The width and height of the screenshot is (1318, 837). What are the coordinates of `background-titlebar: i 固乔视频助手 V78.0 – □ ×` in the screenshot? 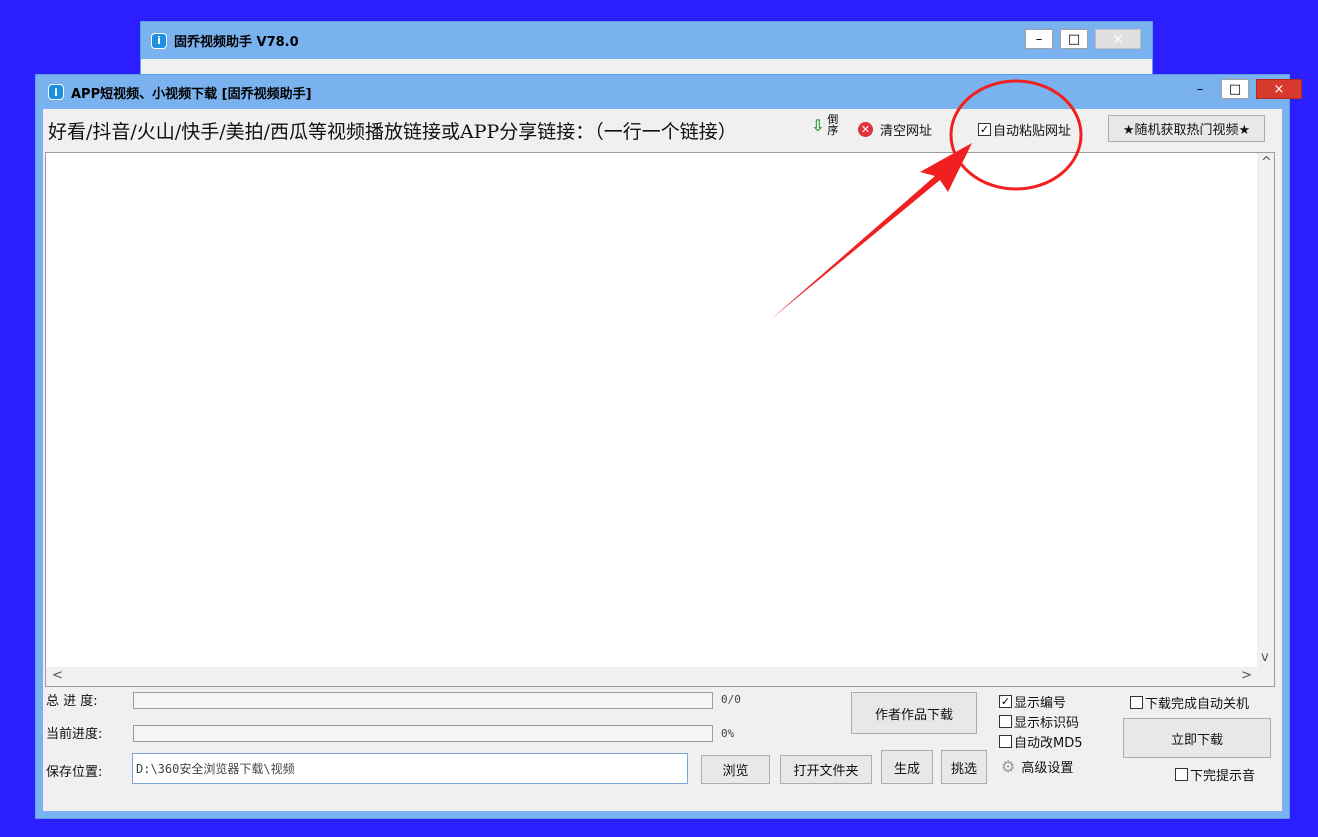 It's located at (646, 40).